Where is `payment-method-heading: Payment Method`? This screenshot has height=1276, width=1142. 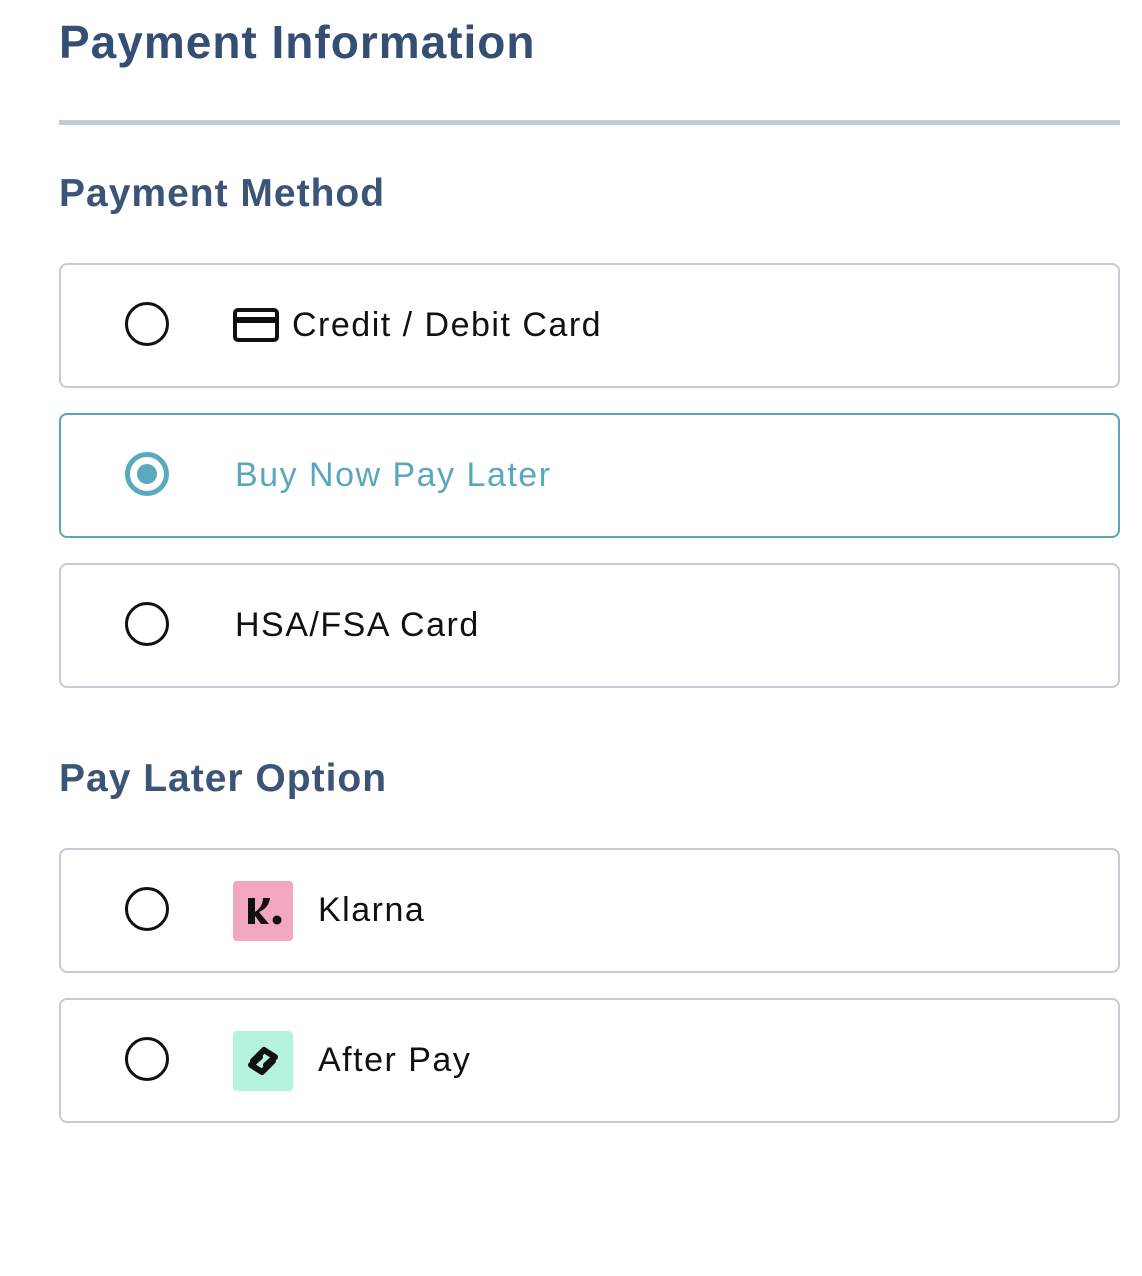
payment-method-heading: Payment Method is located at coordinates (222, 193).